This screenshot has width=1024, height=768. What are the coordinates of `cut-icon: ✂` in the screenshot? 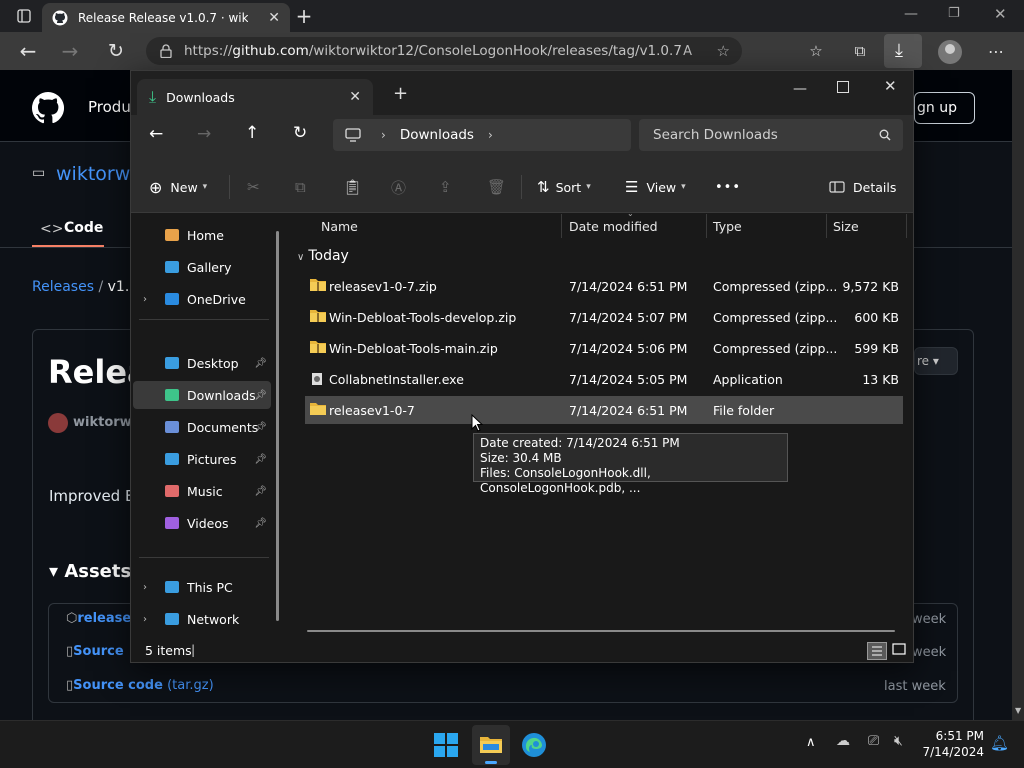 It's located at (253, 187).